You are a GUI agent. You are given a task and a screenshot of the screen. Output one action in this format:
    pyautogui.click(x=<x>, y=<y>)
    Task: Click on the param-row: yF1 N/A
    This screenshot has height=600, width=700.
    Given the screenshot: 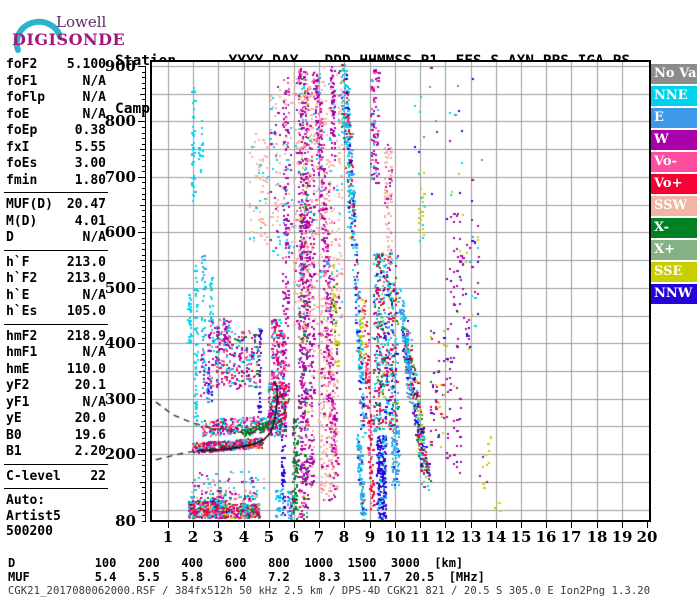 What is the action you would take?
    pyautogui.click(x=56, y=403)
    